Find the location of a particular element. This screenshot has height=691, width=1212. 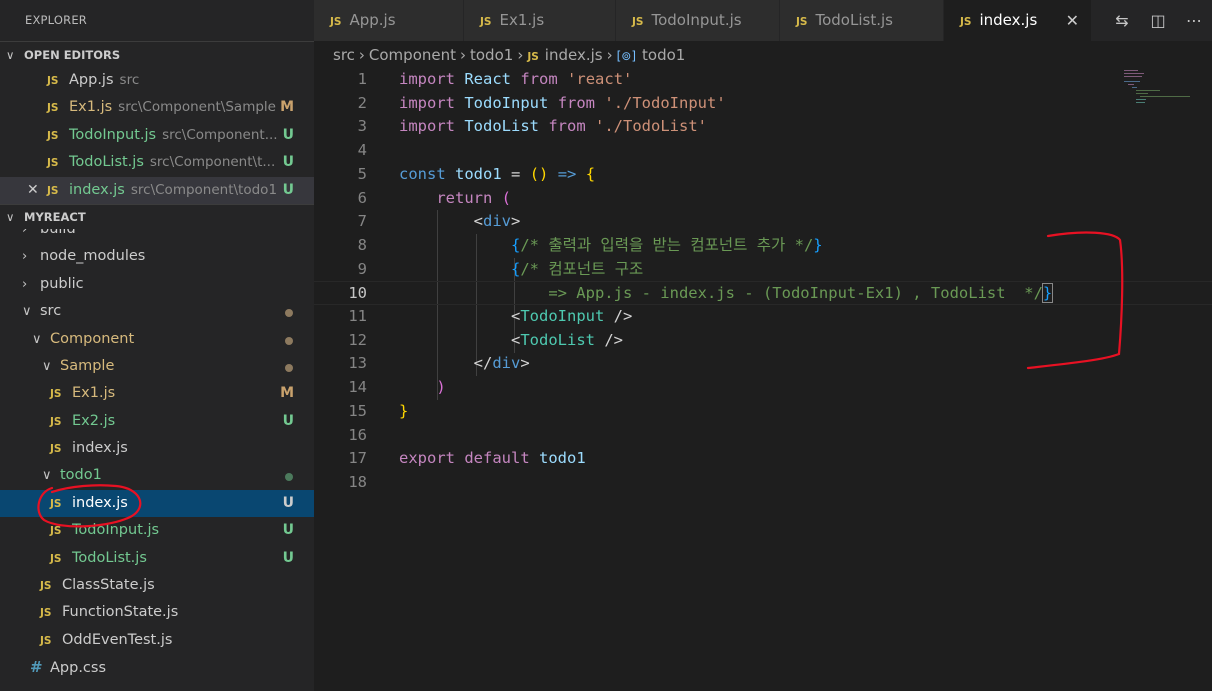

tab-ex1-js: JS Ex1.js is located at coordinates (540, 20).